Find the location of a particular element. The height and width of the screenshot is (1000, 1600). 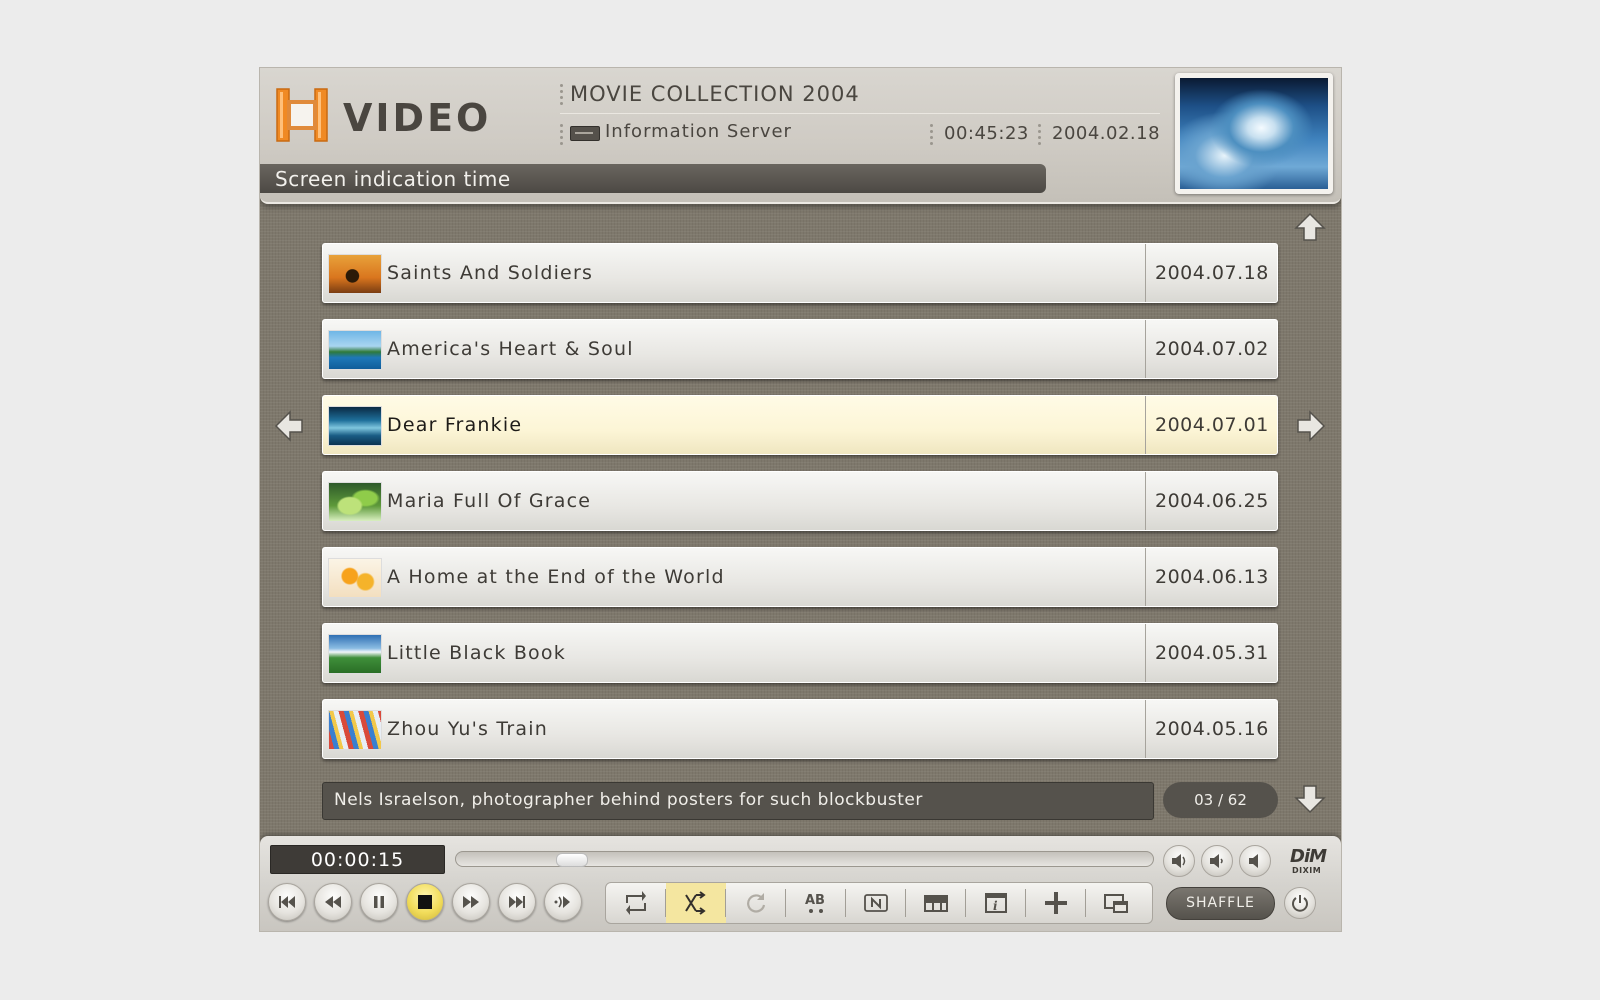

refresh-button is located at coordinates (756, 903).